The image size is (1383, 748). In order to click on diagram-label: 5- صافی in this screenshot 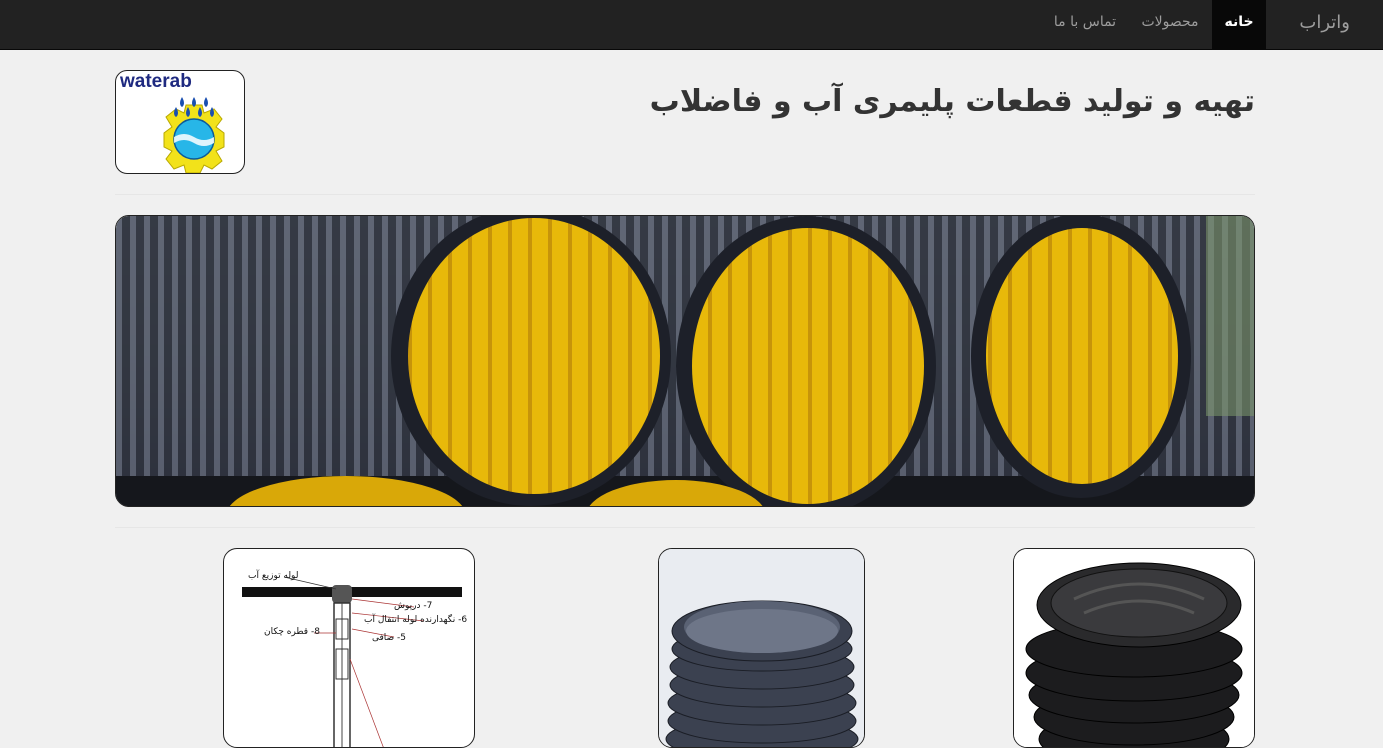, I will do `click(389, 638)`.